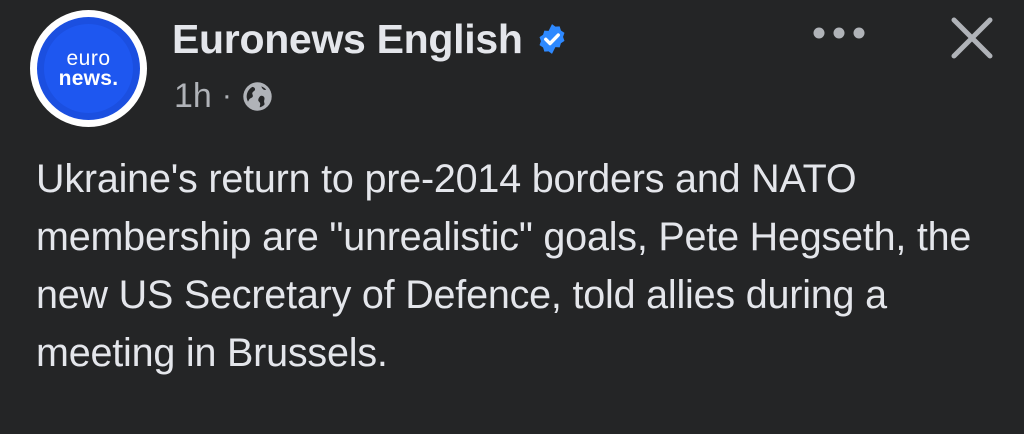 This screenshot has height=434, width=1024. I want to click on post-meta: 1h ·, so click(223, 96).